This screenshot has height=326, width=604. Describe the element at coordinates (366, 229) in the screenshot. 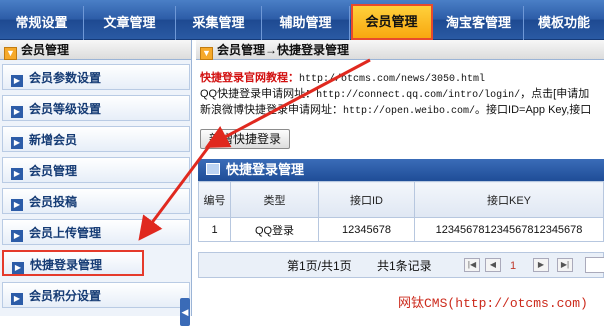

I see `cell-api-id: 12345678` at that location.